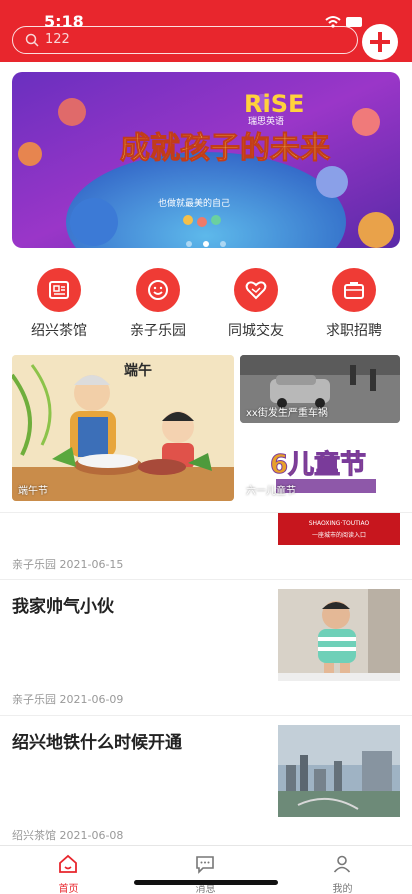 This screenshot has width=412, height=894. What do you see at coordinates (339, 535) in the screenshot?
I see `thumb-sub-text: 一座城市的阅读入口` at bounding box center [339, 535].